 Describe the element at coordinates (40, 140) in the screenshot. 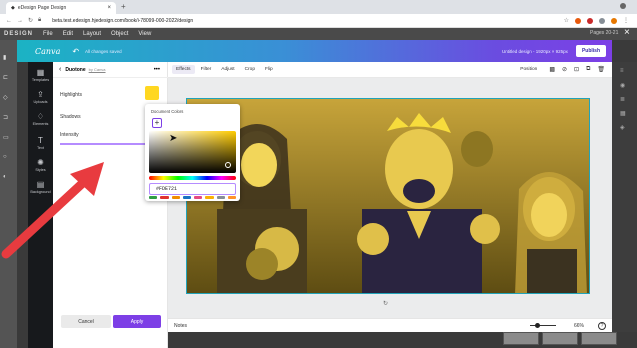

I see `text-icon: T` at that location.